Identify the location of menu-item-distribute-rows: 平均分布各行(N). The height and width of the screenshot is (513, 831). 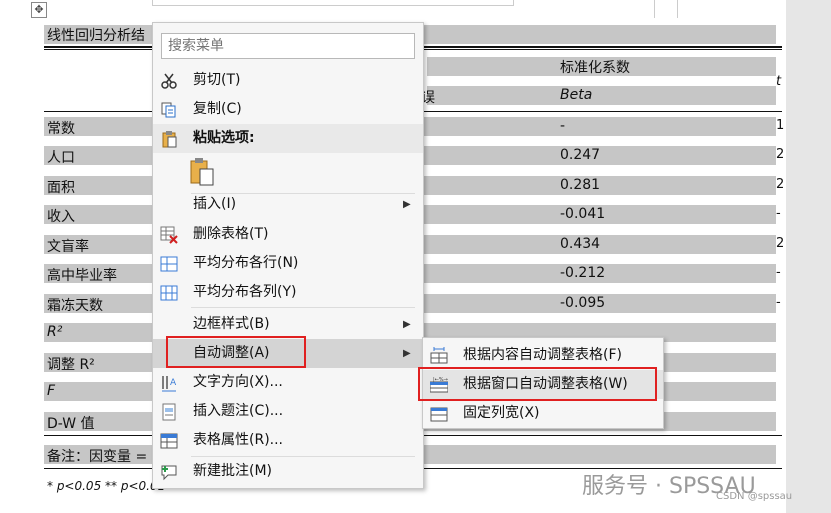
(288, 263).